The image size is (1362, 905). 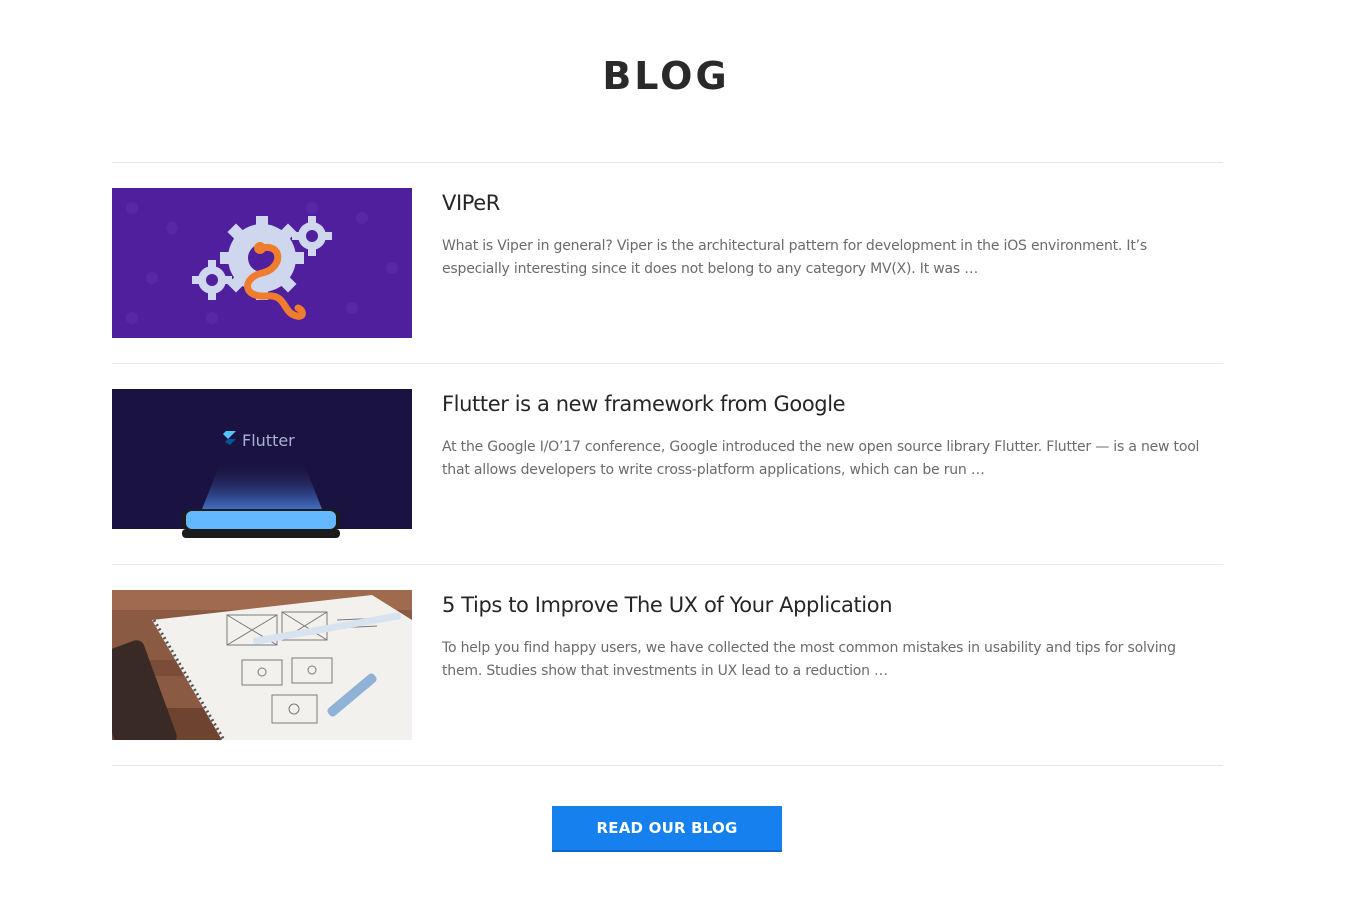 I want to click on wireframe-sketch-icon, so click(x=262, y=665).